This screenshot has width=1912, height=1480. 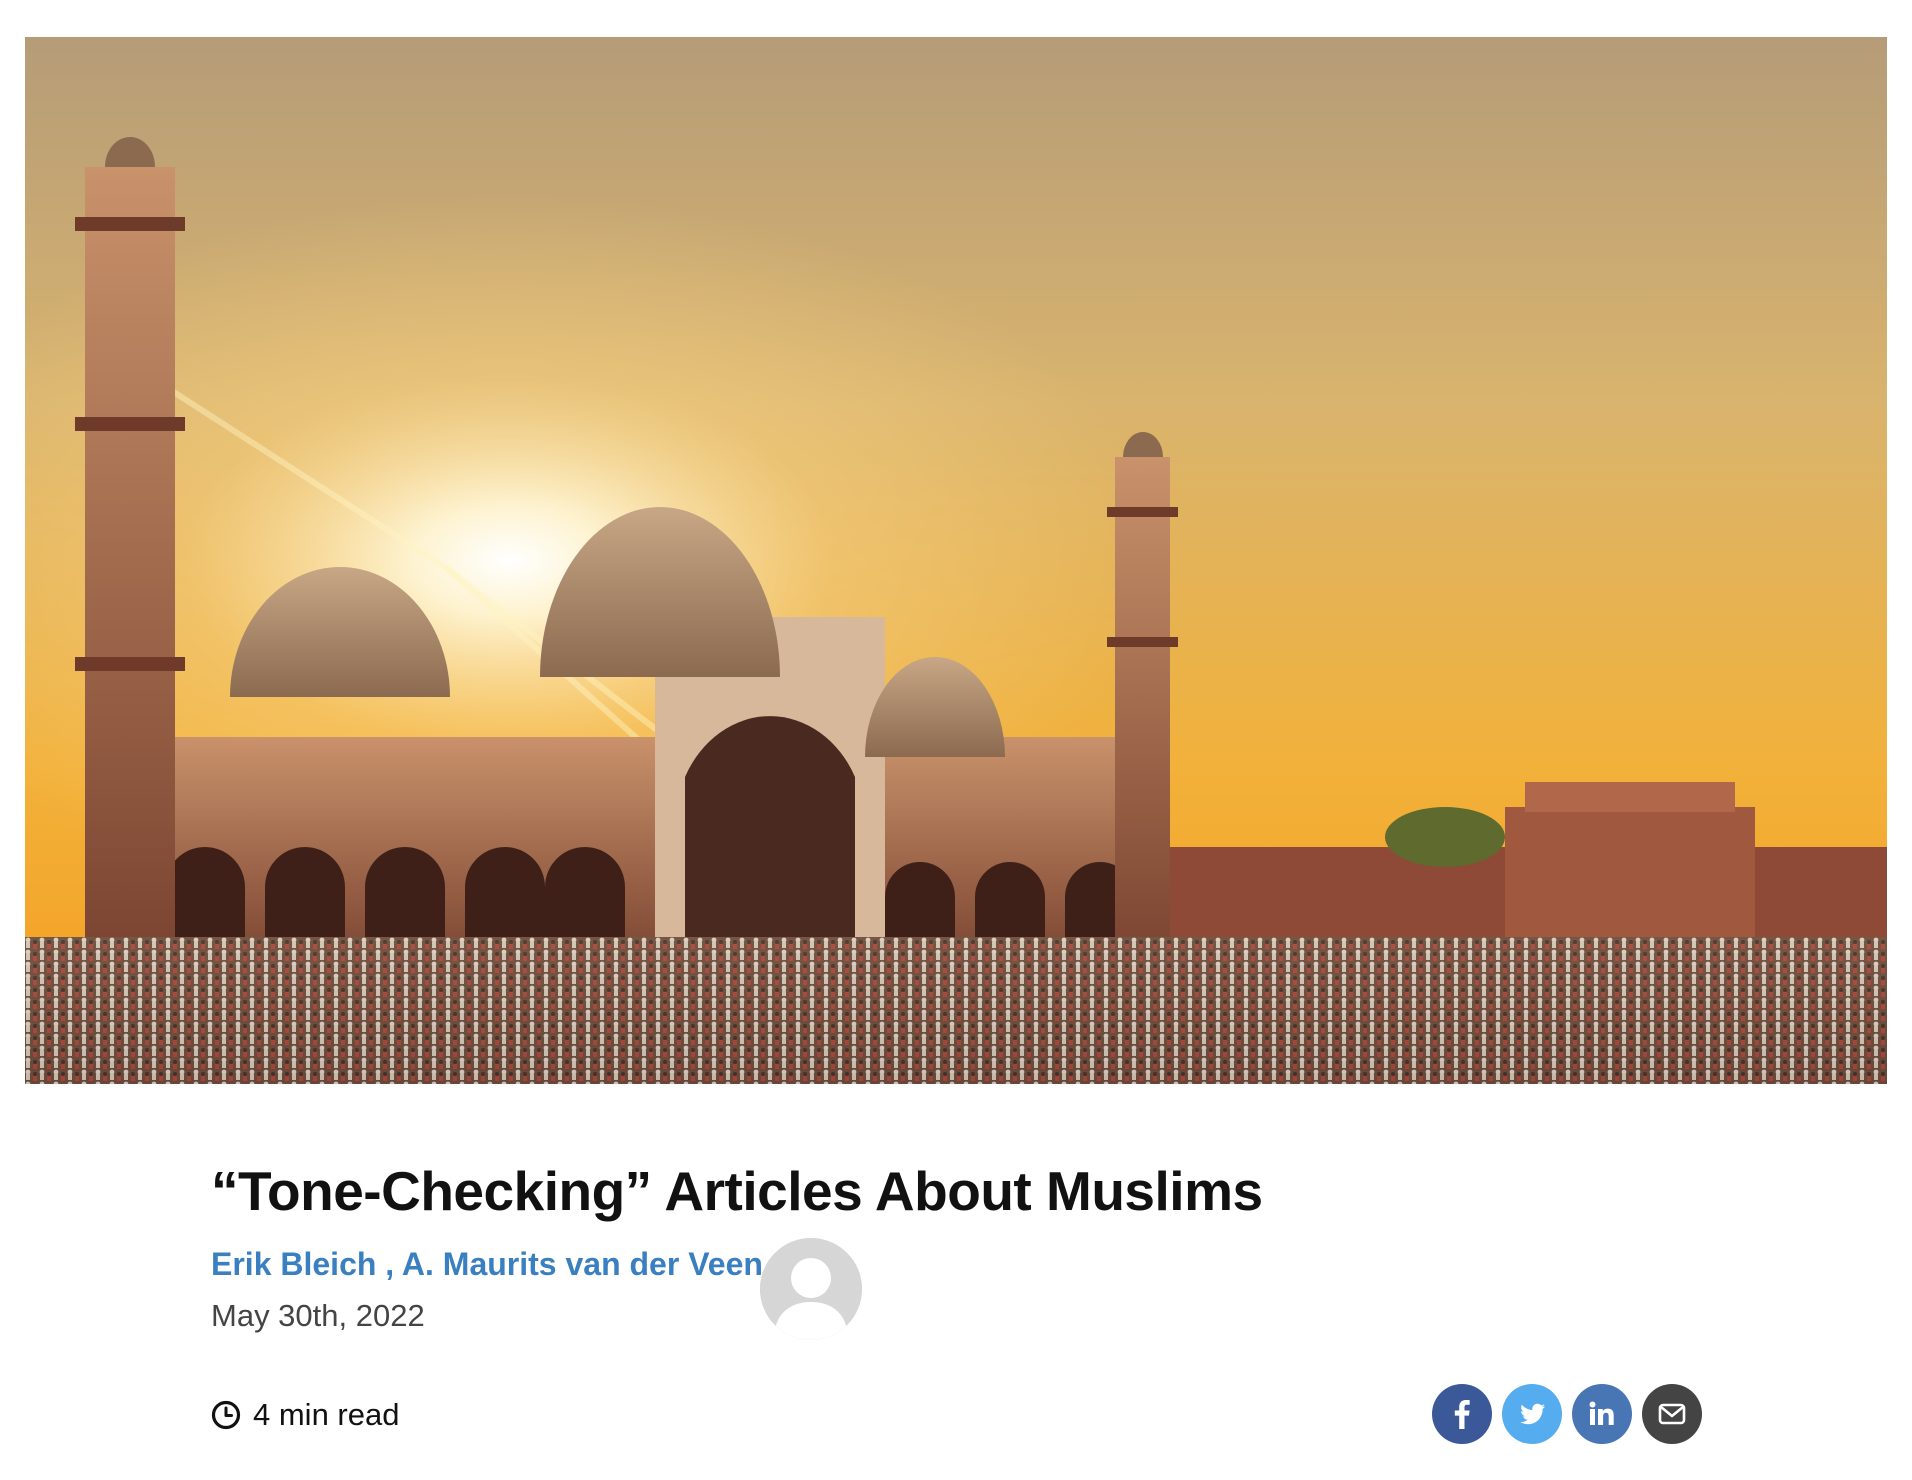 I want to click on author-link-erik-bleich: Erik Bleich, so click(x=293, y=1264).